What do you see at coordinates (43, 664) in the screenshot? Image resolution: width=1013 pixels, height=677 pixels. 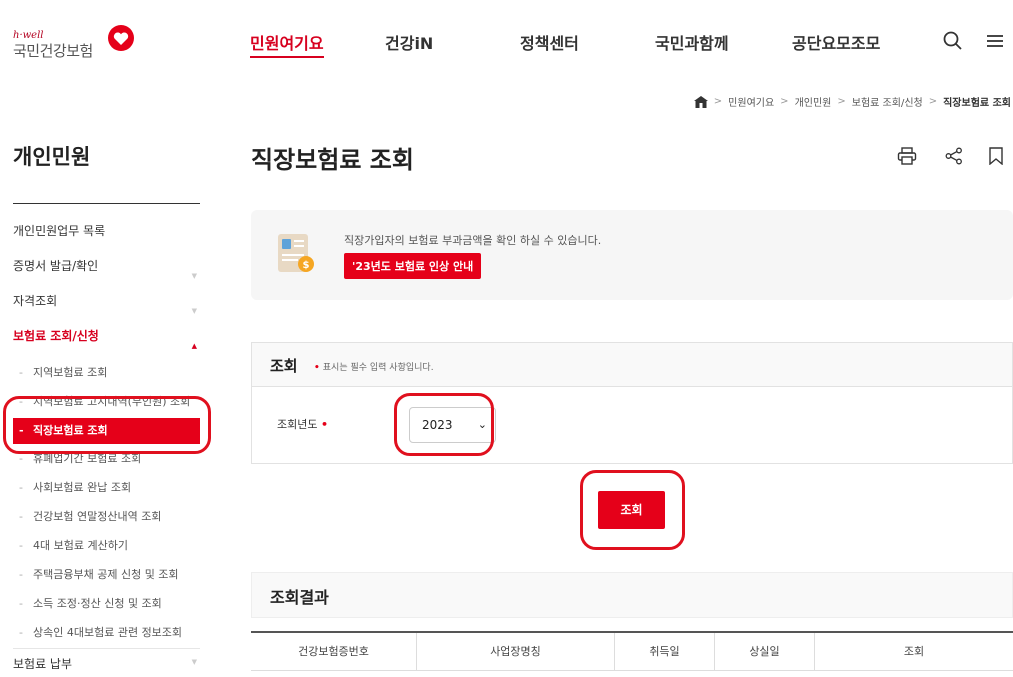 I see `sidebar-item-label: 보험료 납부` at bounding box center [43, 664].